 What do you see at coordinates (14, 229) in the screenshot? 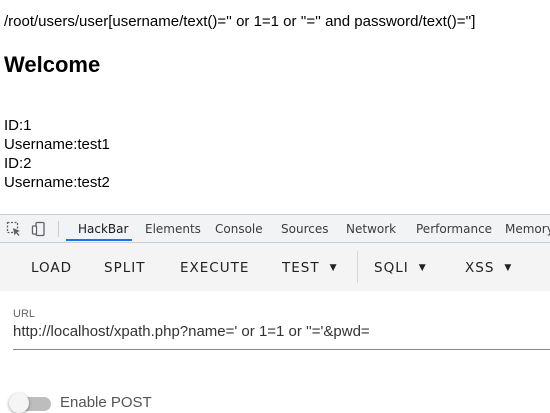
I see `inspect-element-icon` at bounding box center [14, 229].